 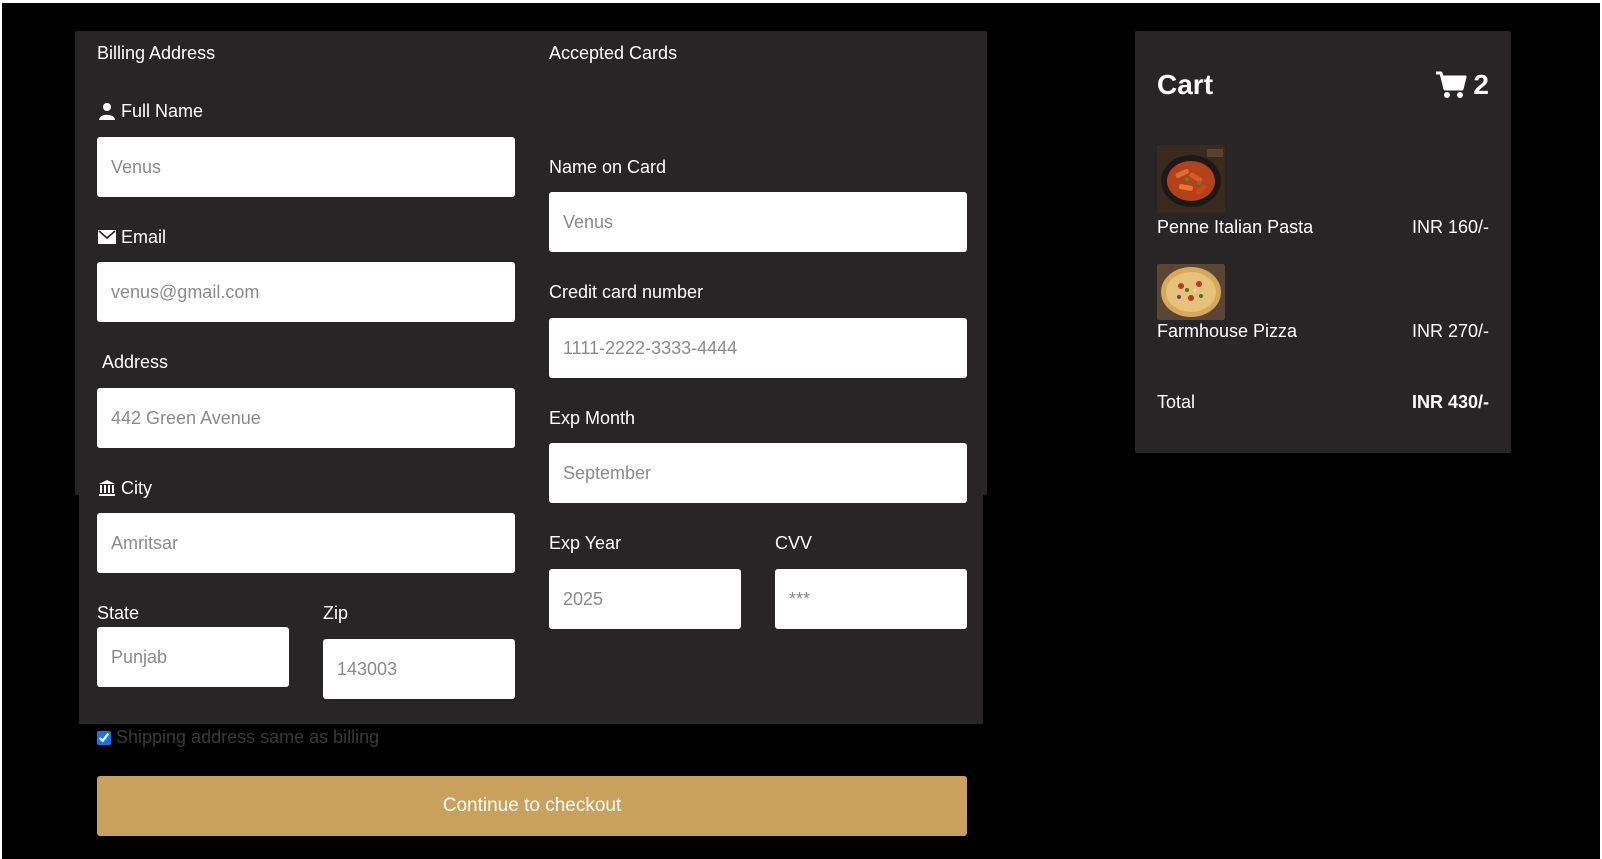 What do you see at coordinates (1451, 85) in the screenshot?
I see `shopping-cart-icon` at bounding box center [1451, 85].